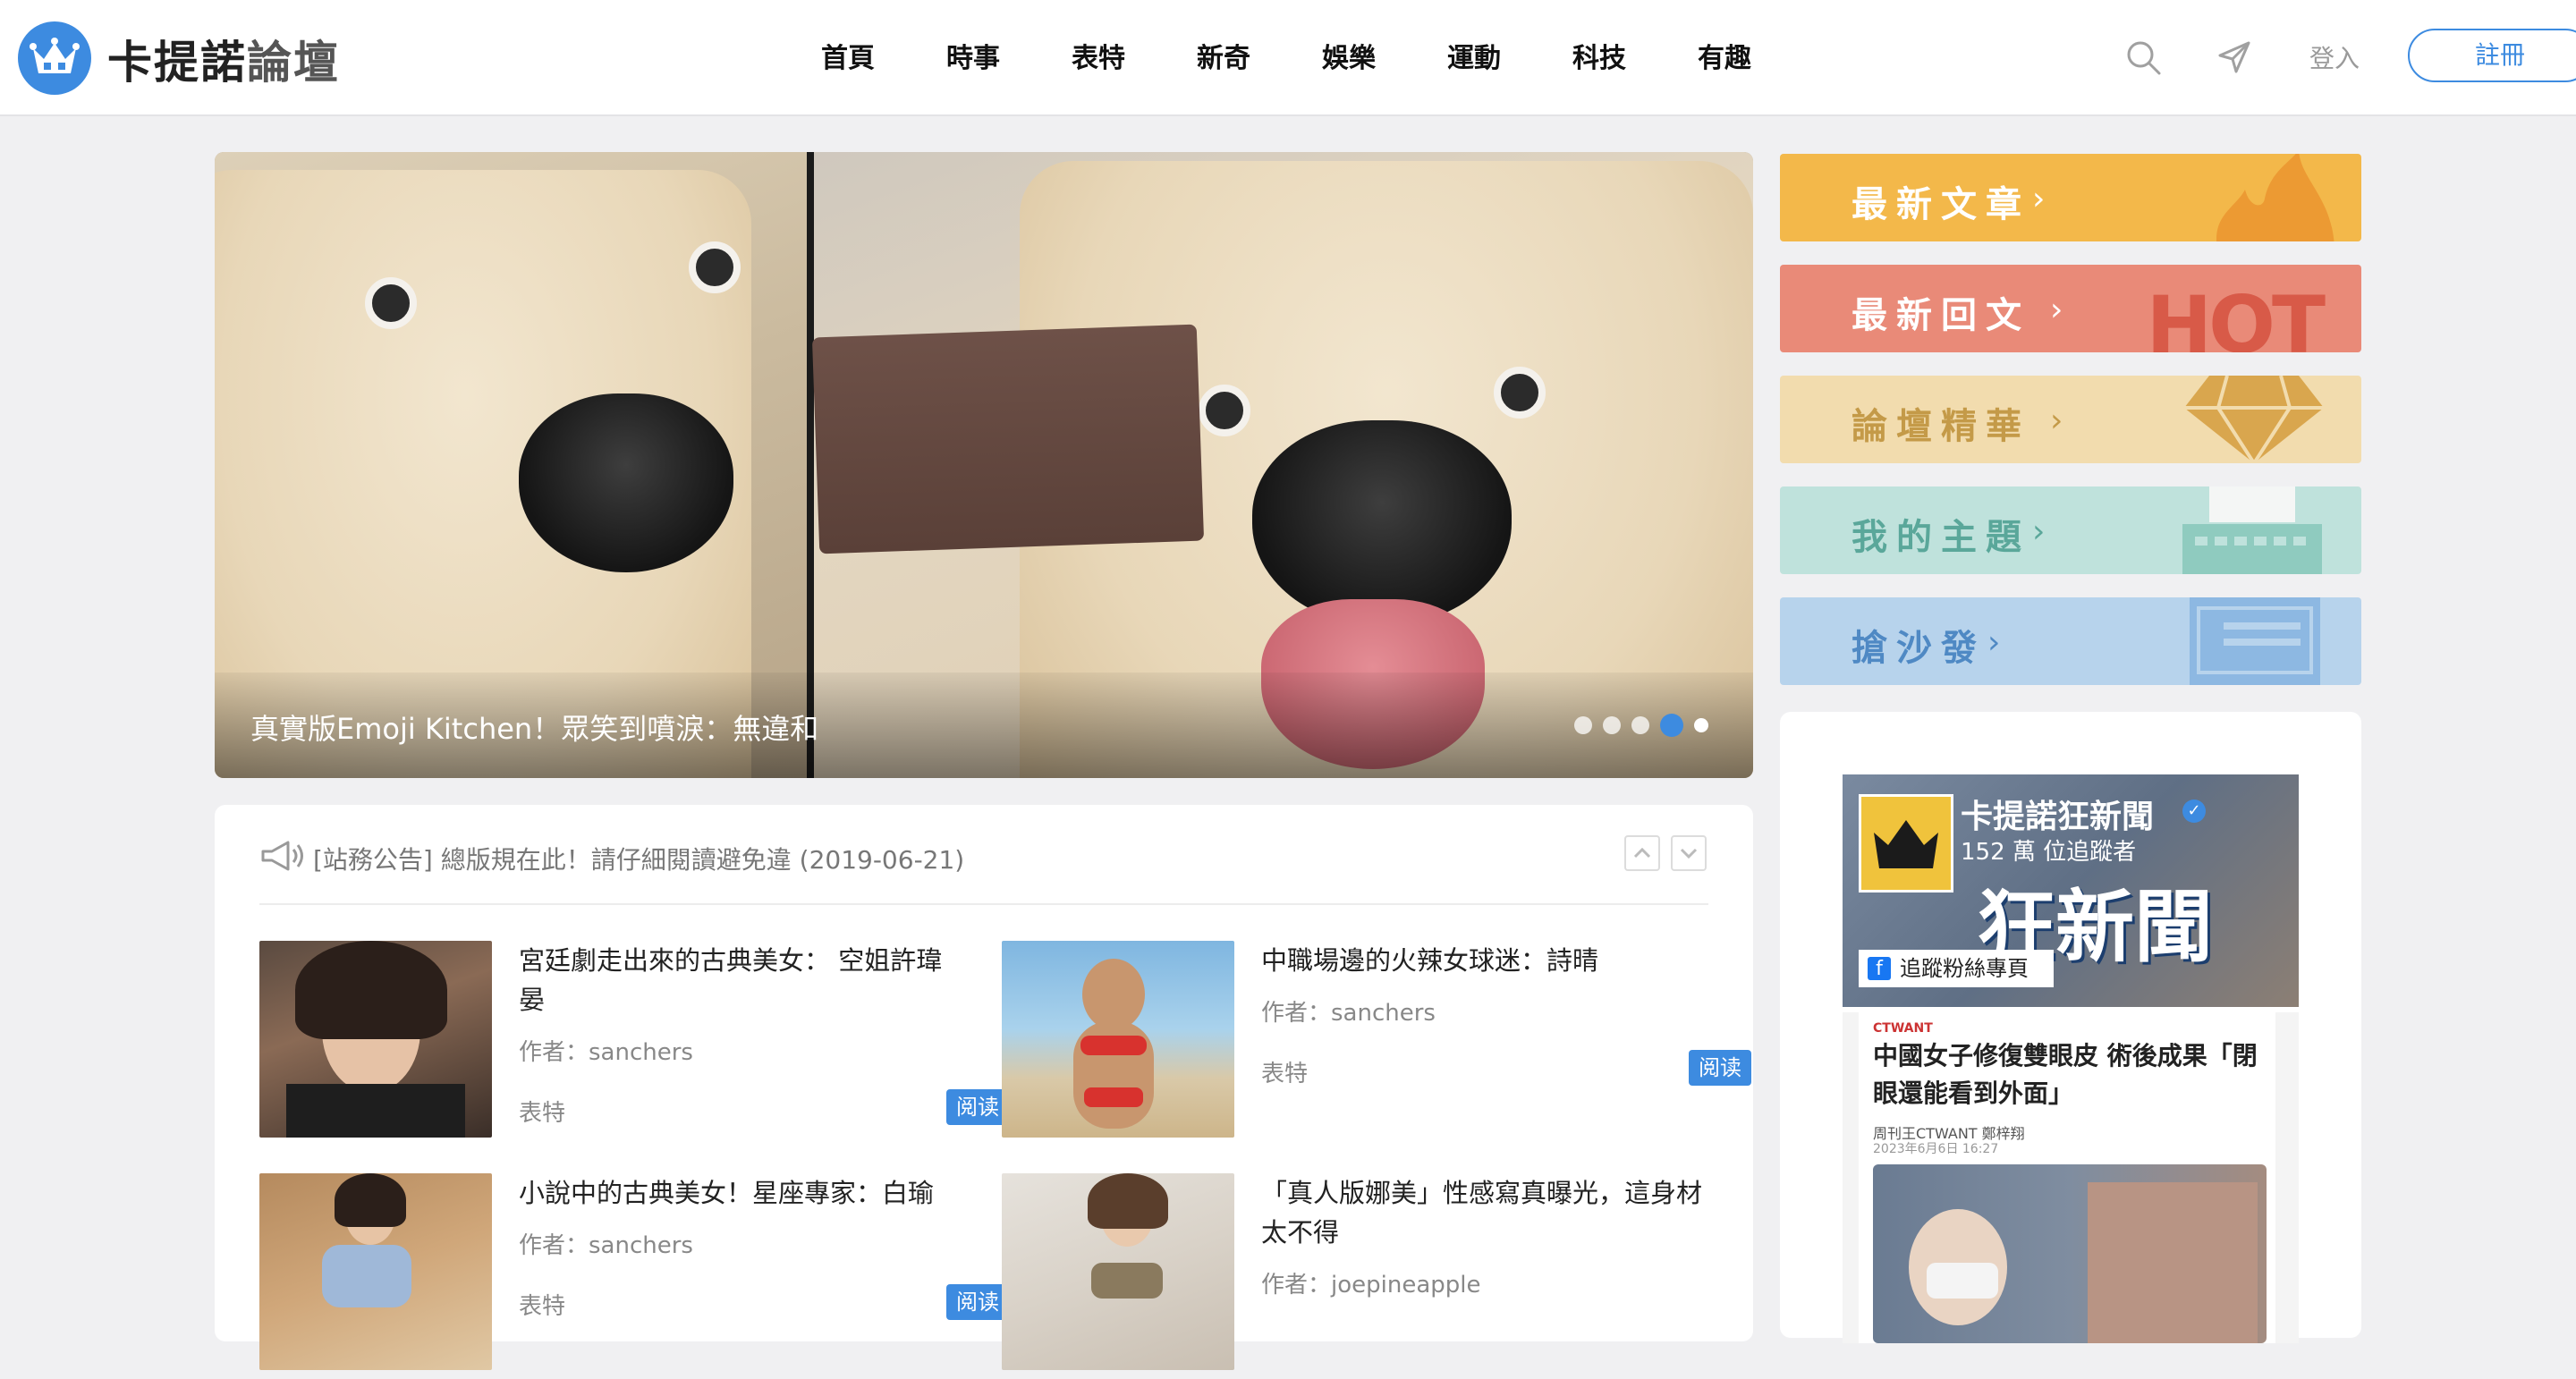 The height and width of the screenshot is (1379, 2576). What do you see at coordinates (2070, 641) in the screenshot?
I see `grab-sofa-button: 搶沙發 ›` at bounding box center [2070, 641].